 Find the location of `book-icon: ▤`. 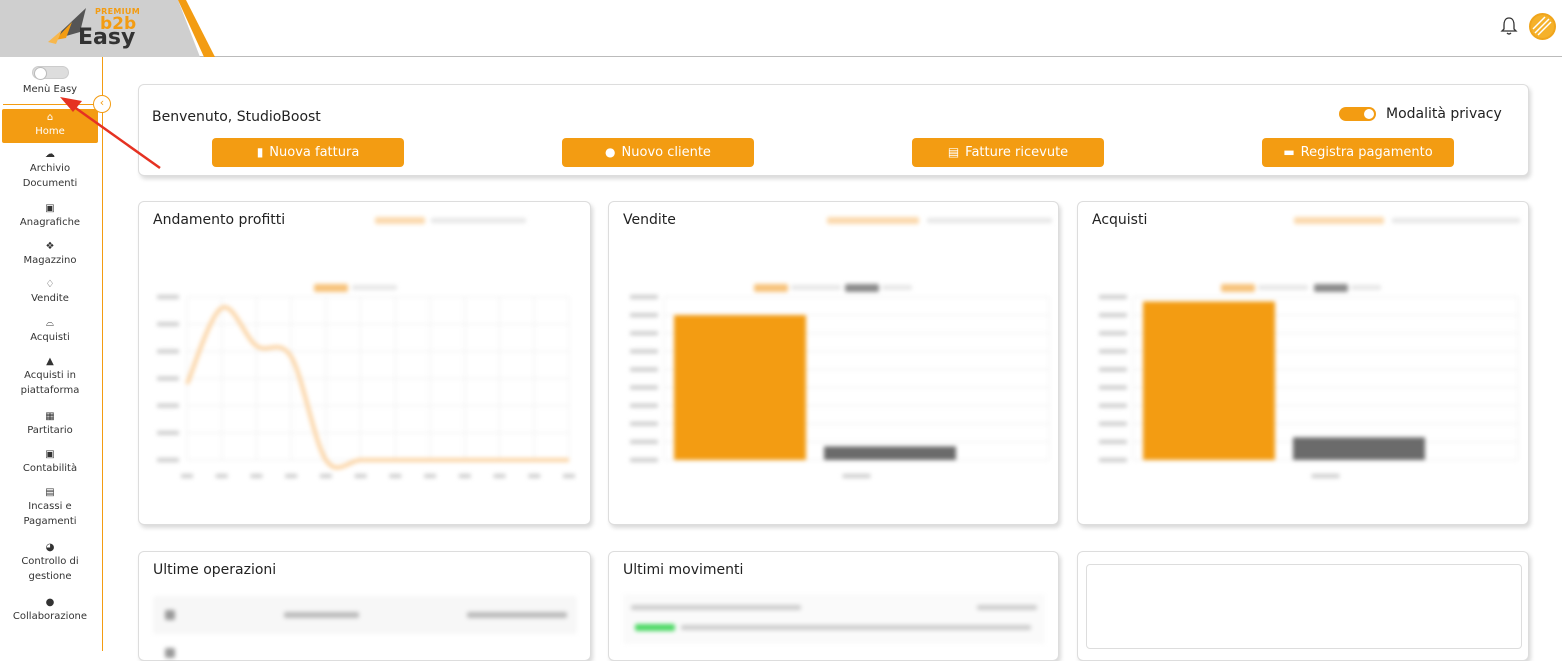

book-icon: ▤ is located at coordinates (953, 152).